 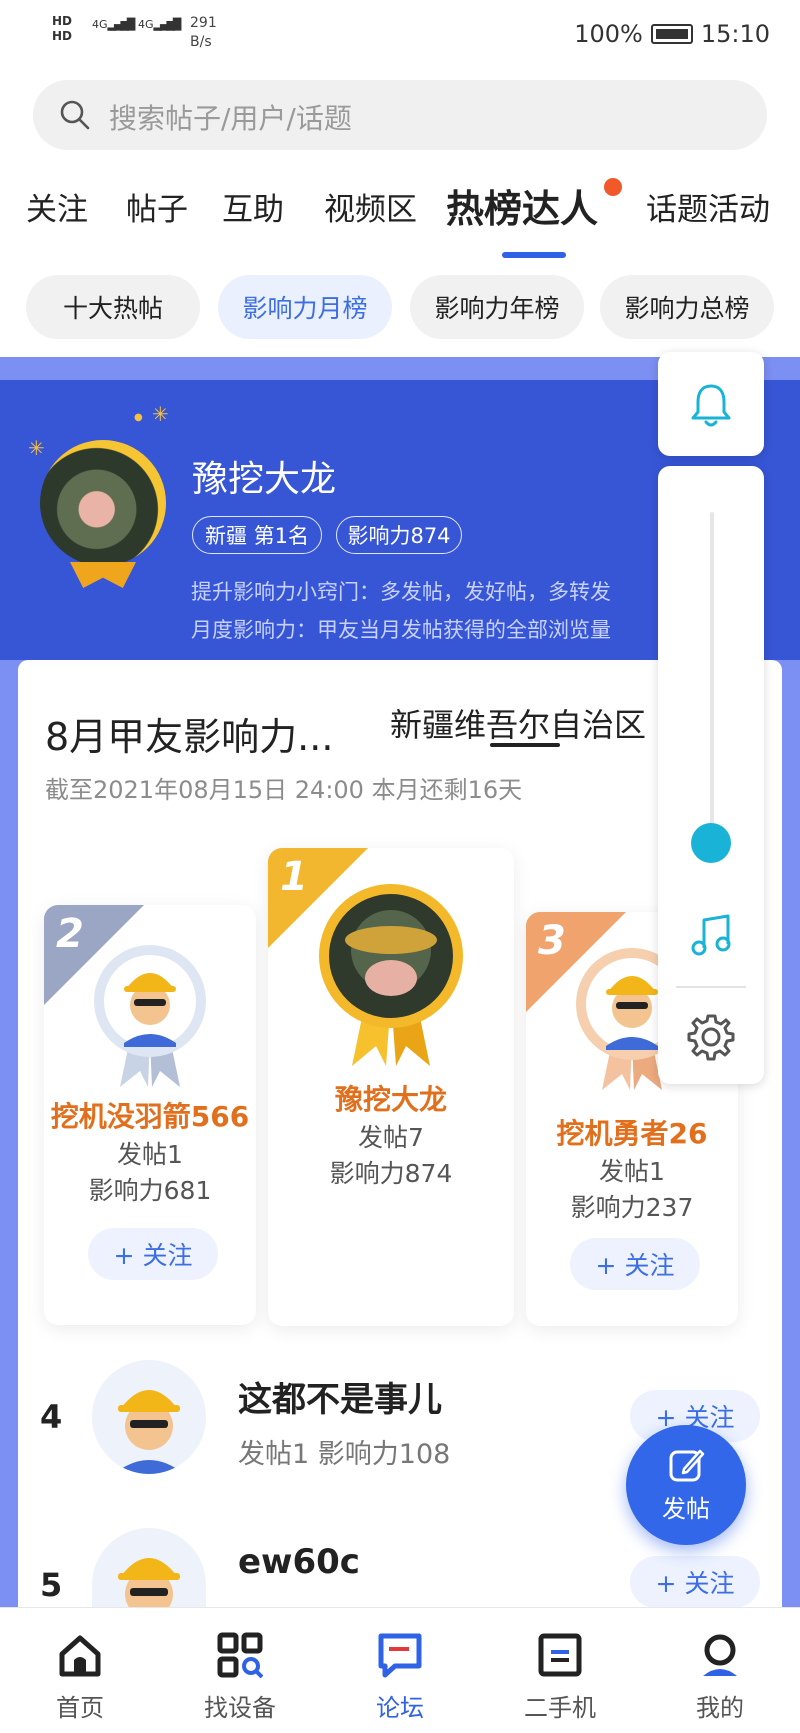 What do you see at coordinates (712, 677) in the screenshot?
I see `volume-slider-track` at bounding box center [712, 677].